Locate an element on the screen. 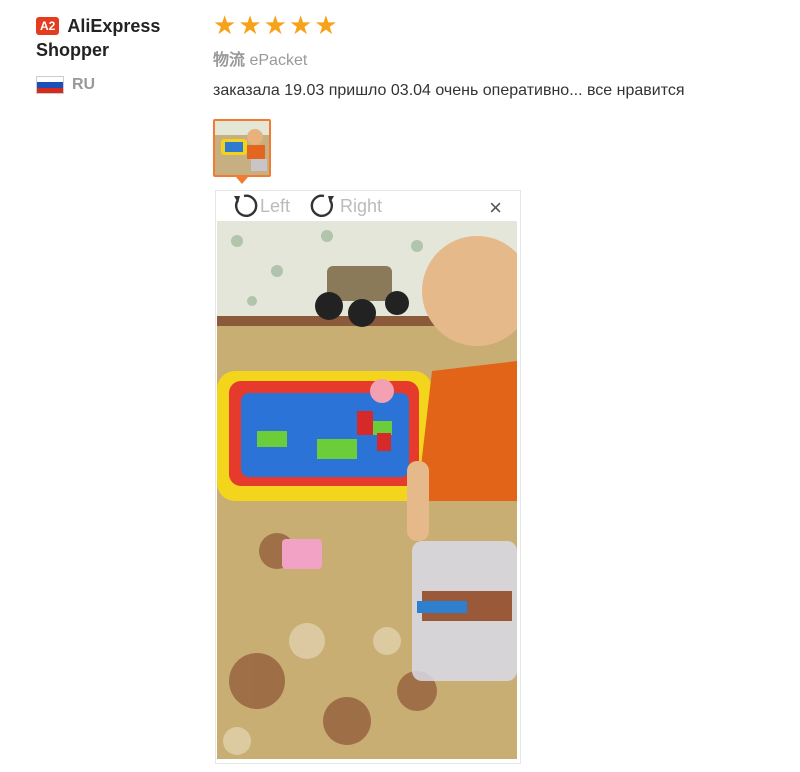  rotate-left-label: Left is located at coordinates (275, 205).